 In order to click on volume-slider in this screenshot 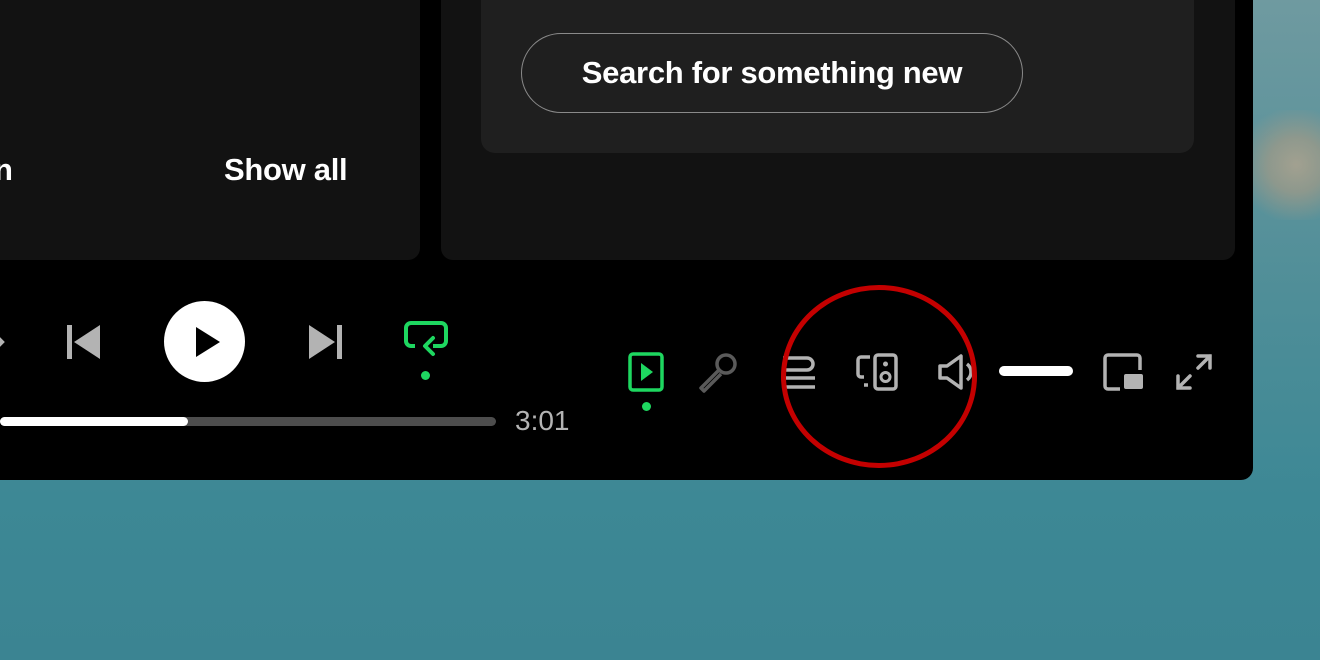, I will do `click(1036, 371)`.